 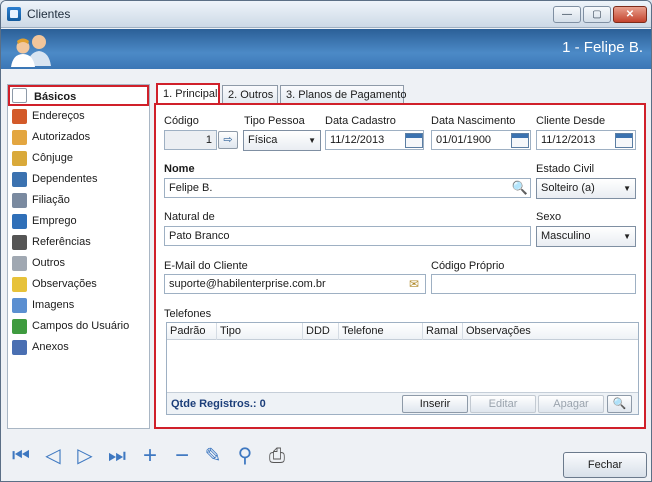 I want to click on sexo-select: Masculino, so click(x=586, y=236).